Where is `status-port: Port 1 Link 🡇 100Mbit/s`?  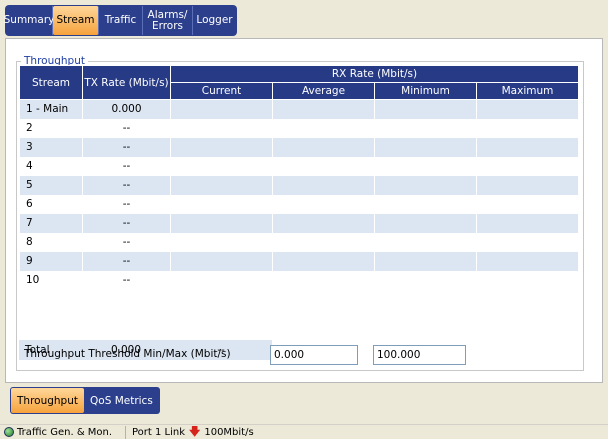
status-port: Port 1 Link 🡇 100Mbit/s is located at coordinates (190, 431).